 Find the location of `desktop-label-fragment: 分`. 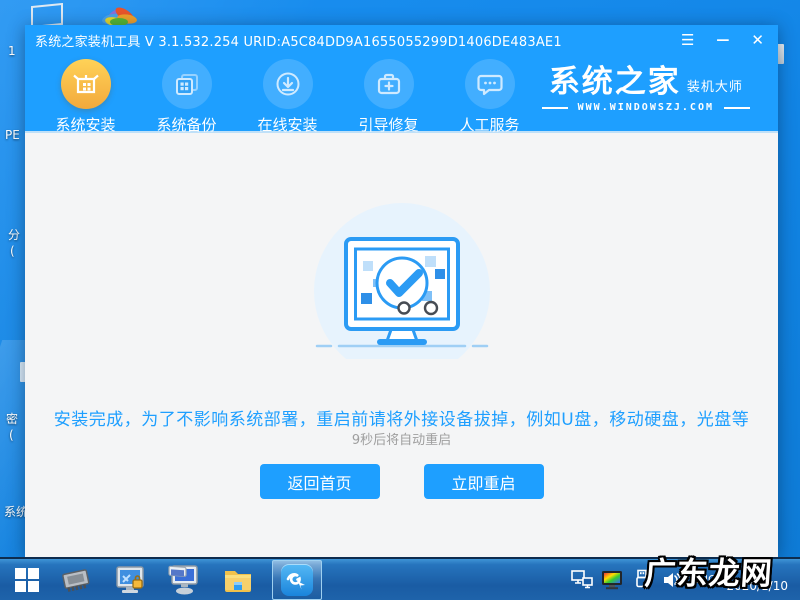

desktop-label-fragment: 分 is located at coordinates (14, 235).